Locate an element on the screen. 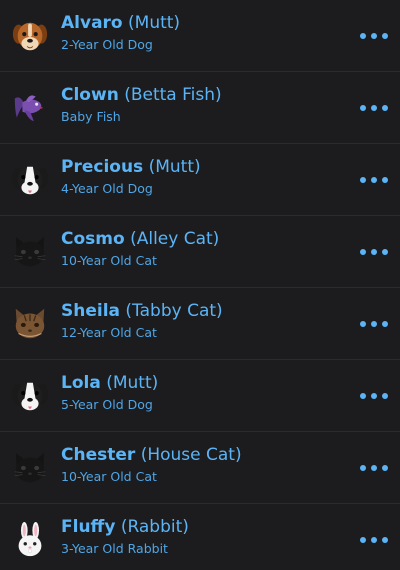  pet-row-precious: Precious (Mutt) 4-Year Old Dog is located at coordinates (200, 180).